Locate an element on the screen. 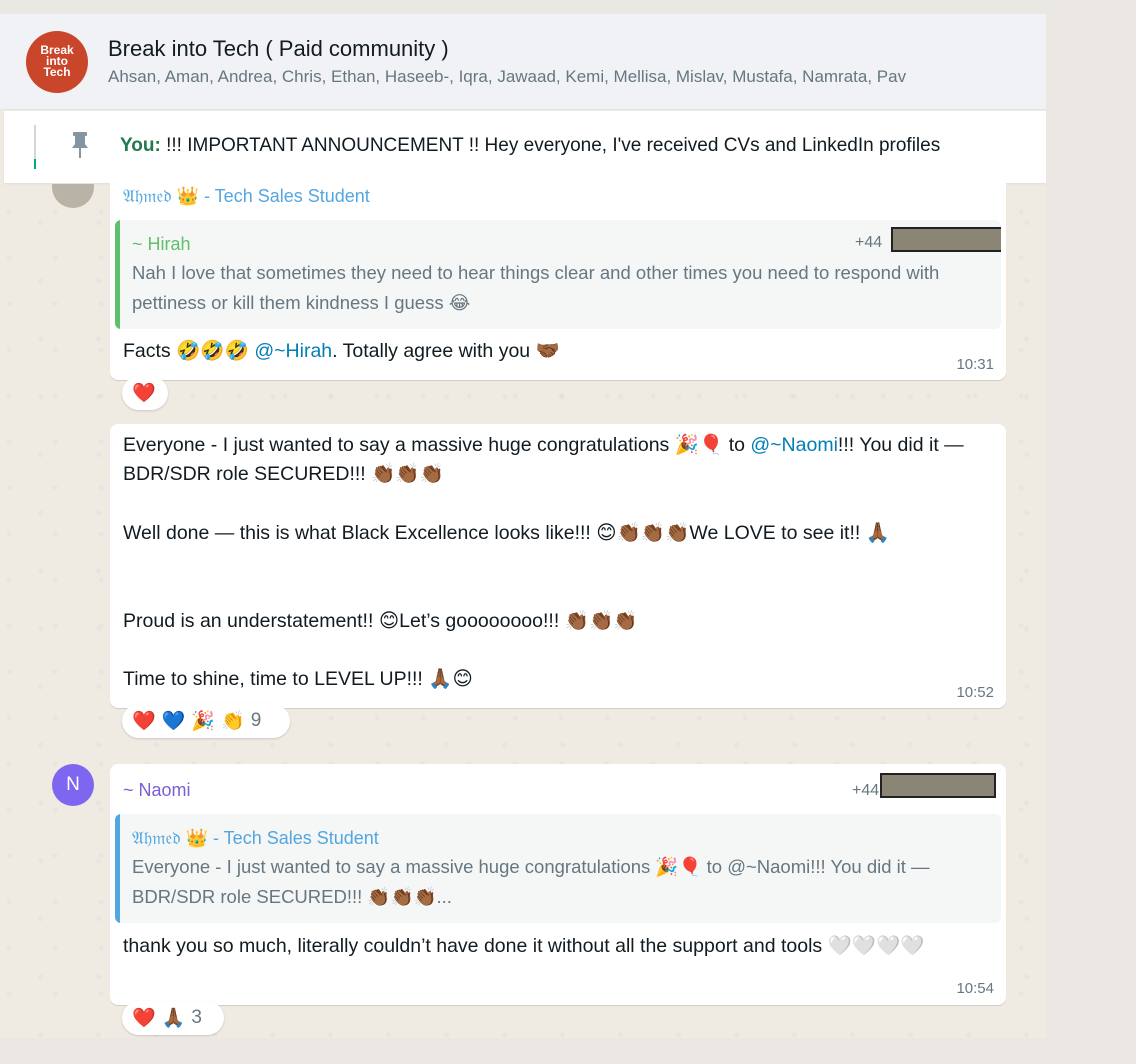 The width and height of the screenshot is (1136, 1064). group-title: Break into Tech ( Paid community ) is located at coordinates (278, 48).